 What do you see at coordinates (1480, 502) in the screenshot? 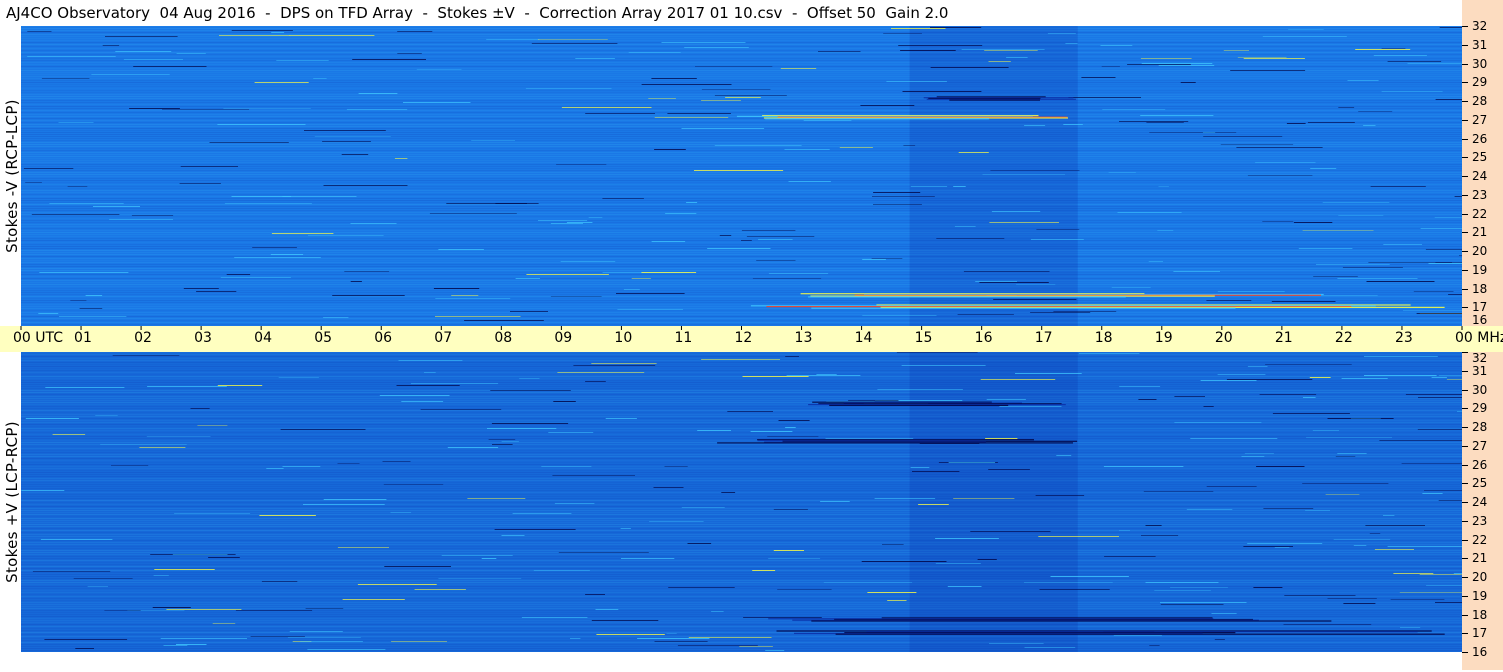
I see `freq-tick-label: 24` at bounding box center [1480, 502].